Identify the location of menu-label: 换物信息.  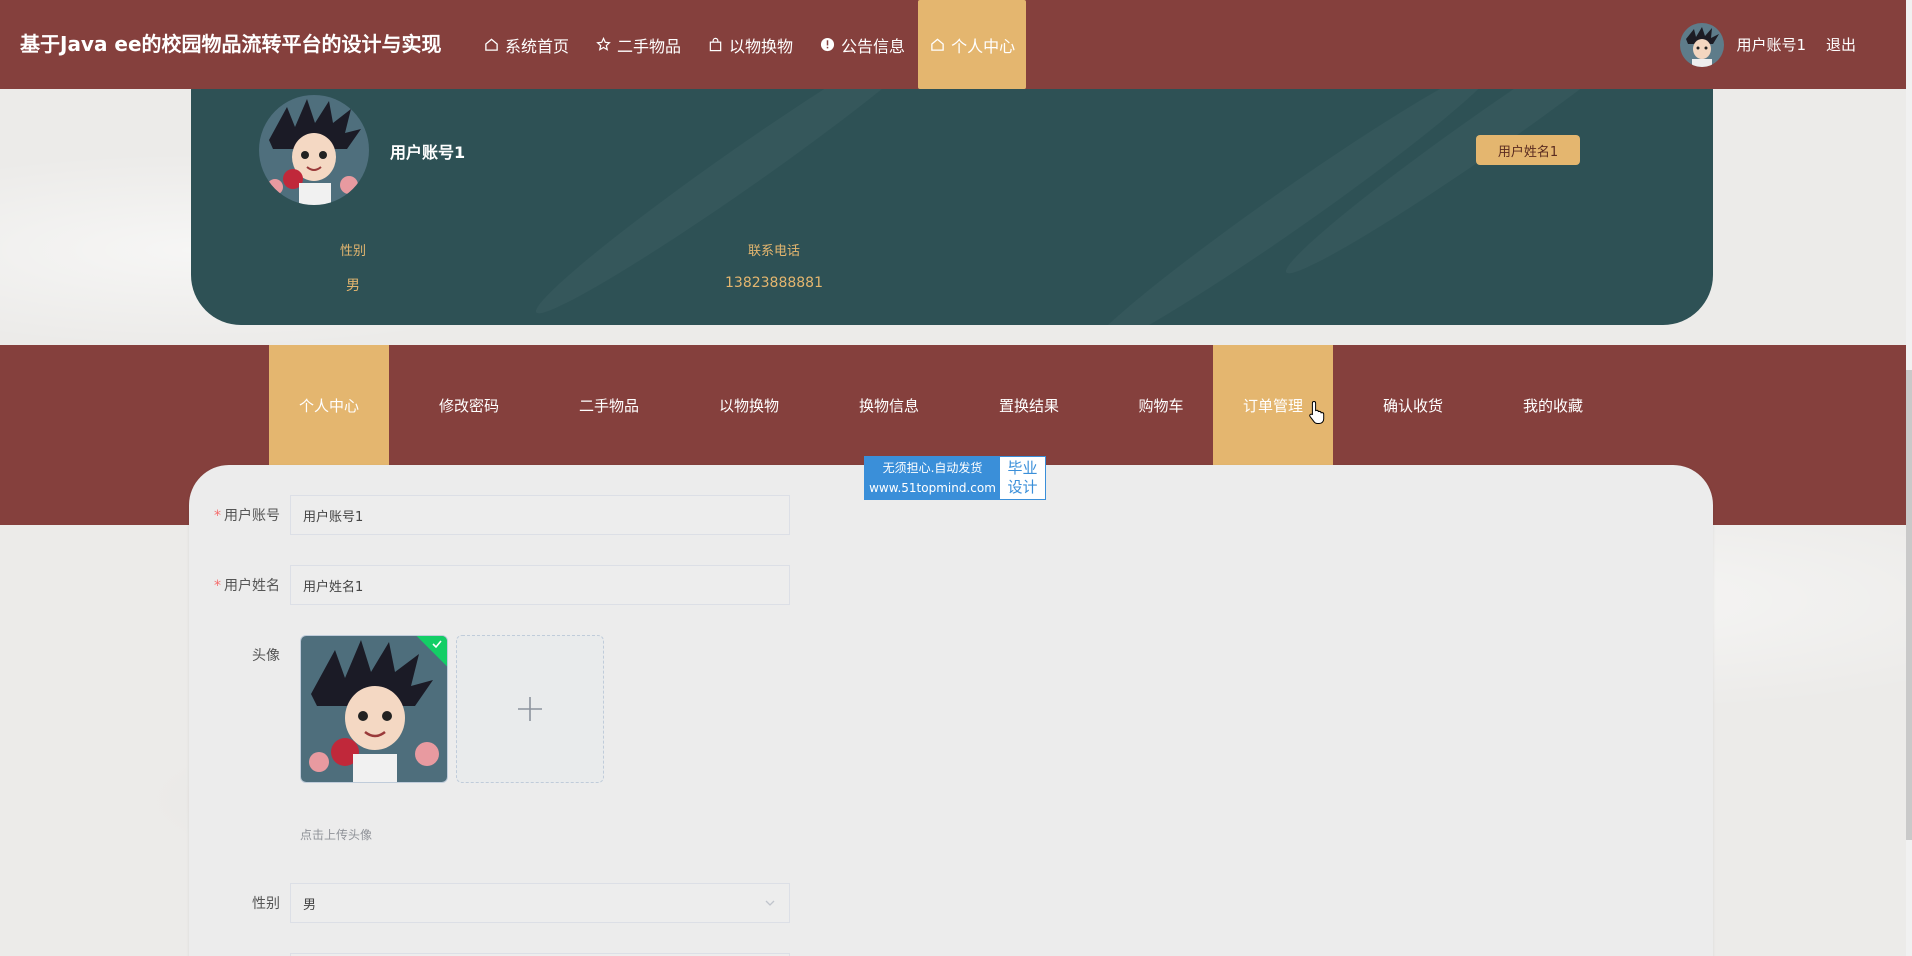
(888, 405).